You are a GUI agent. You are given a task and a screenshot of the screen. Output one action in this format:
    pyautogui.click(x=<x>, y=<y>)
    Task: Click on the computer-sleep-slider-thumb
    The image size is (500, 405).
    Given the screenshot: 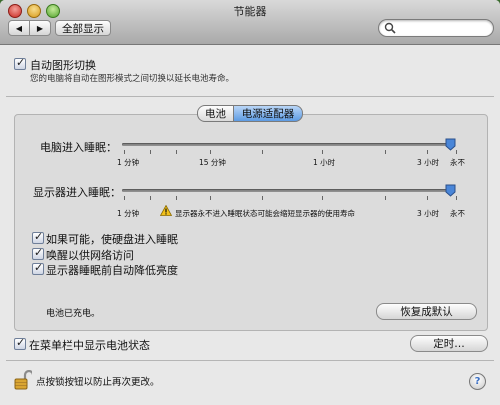 What is the action you would take?
    pyautogui.click(x=450, y=144)
    